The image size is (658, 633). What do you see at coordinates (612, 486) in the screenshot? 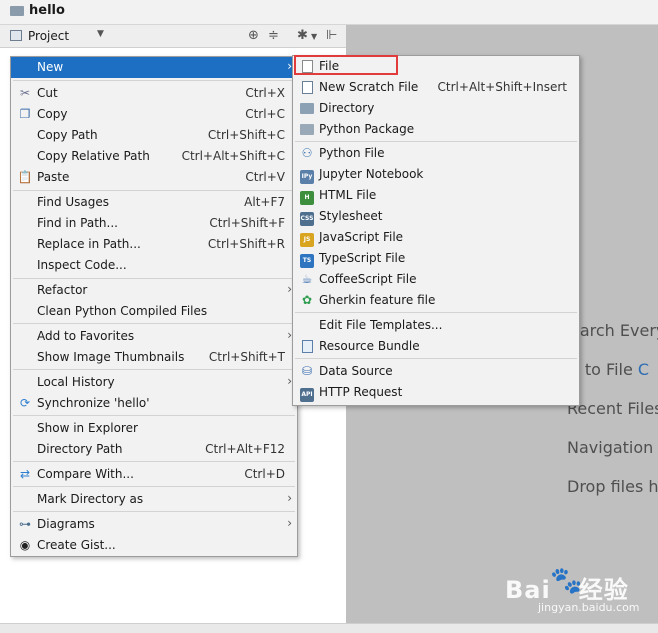
I see `hint-drop-files: Drop files he` at bounding box center [612, 486].